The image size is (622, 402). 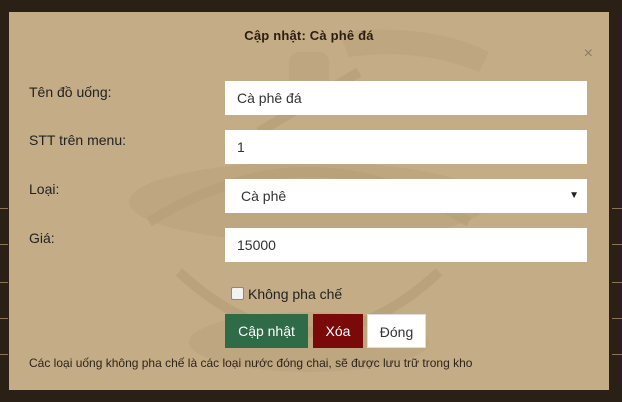 I want to click on price-label: Giá:, so click(x=42, y=238).